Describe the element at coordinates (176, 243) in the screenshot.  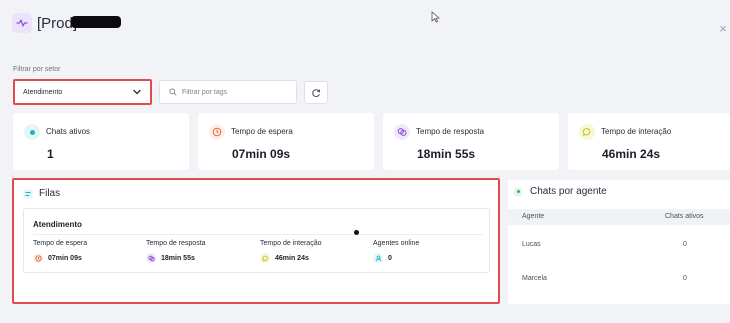
I see `metric-label: Tempo de resposta` at that location.